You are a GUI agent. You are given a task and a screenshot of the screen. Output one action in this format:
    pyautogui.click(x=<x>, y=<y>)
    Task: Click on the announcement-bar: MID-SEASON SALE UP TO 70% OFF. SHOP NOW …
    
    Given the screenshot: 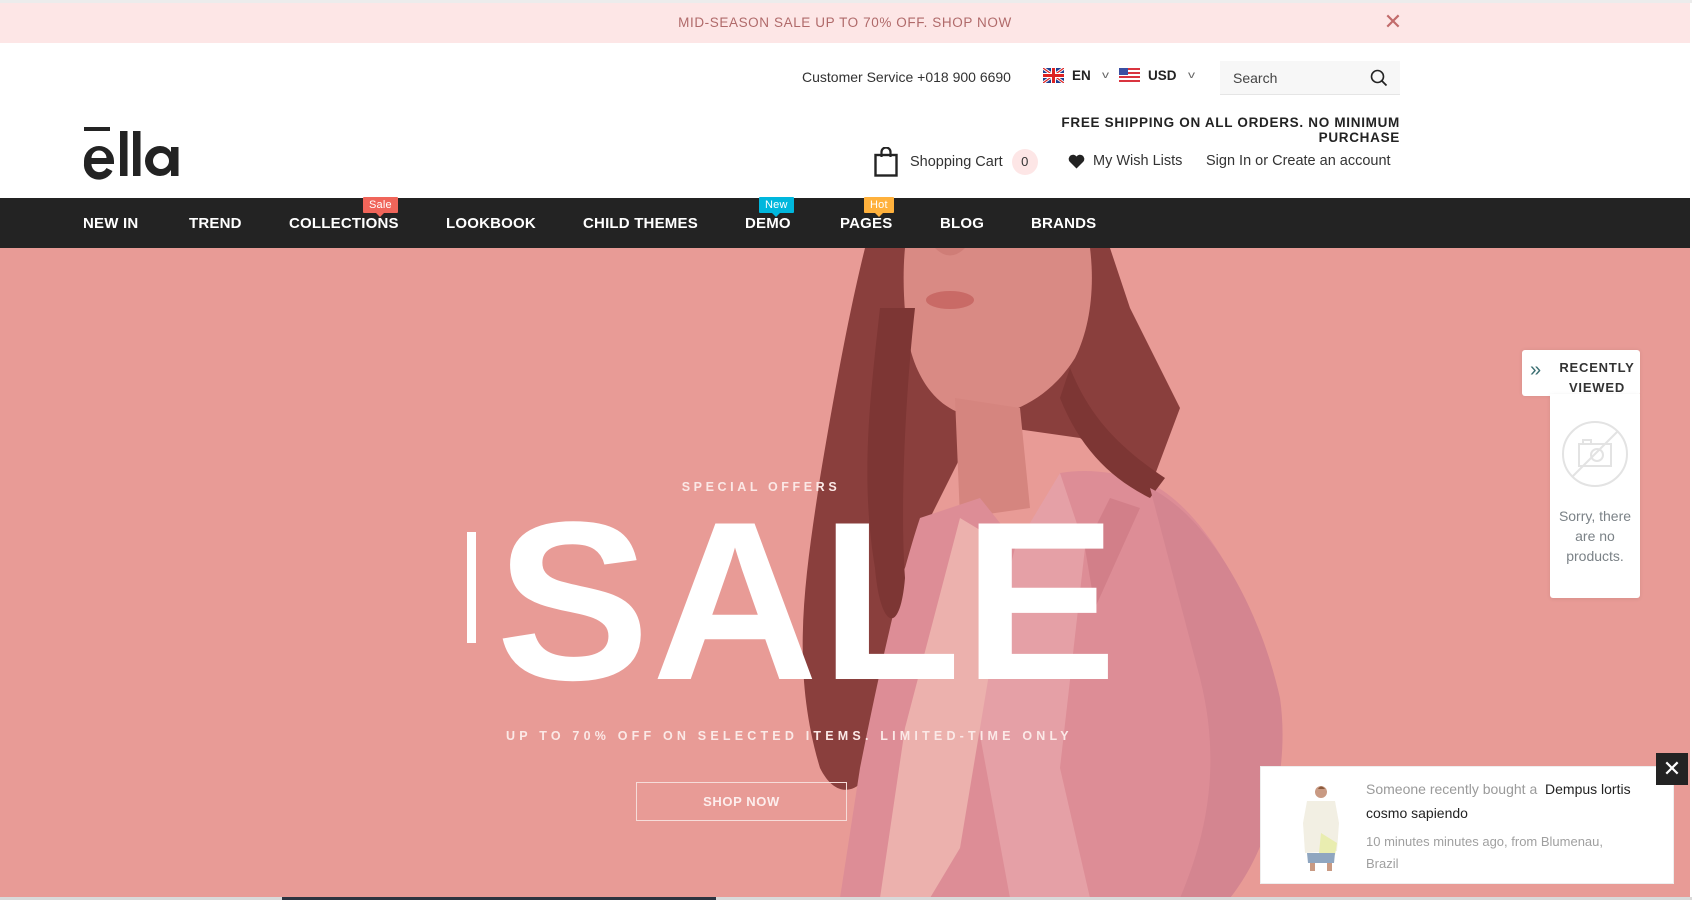 What is the action you would take?
    pyautogui.click(x=845, y=23)
    